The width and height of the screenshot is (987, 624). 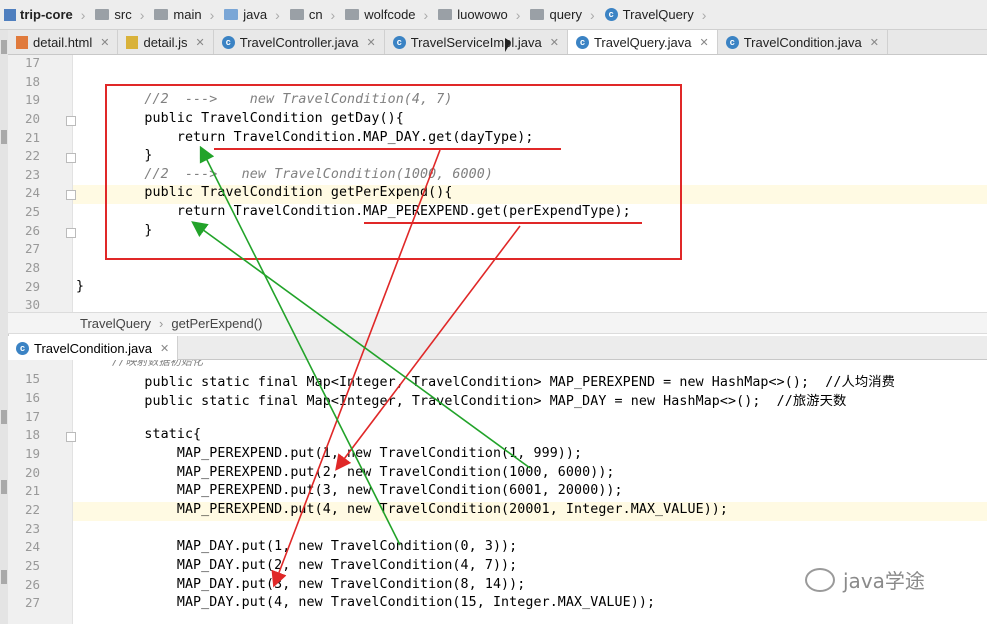 I want to click on watermark-text: java学途, so click(x=884, y=581).